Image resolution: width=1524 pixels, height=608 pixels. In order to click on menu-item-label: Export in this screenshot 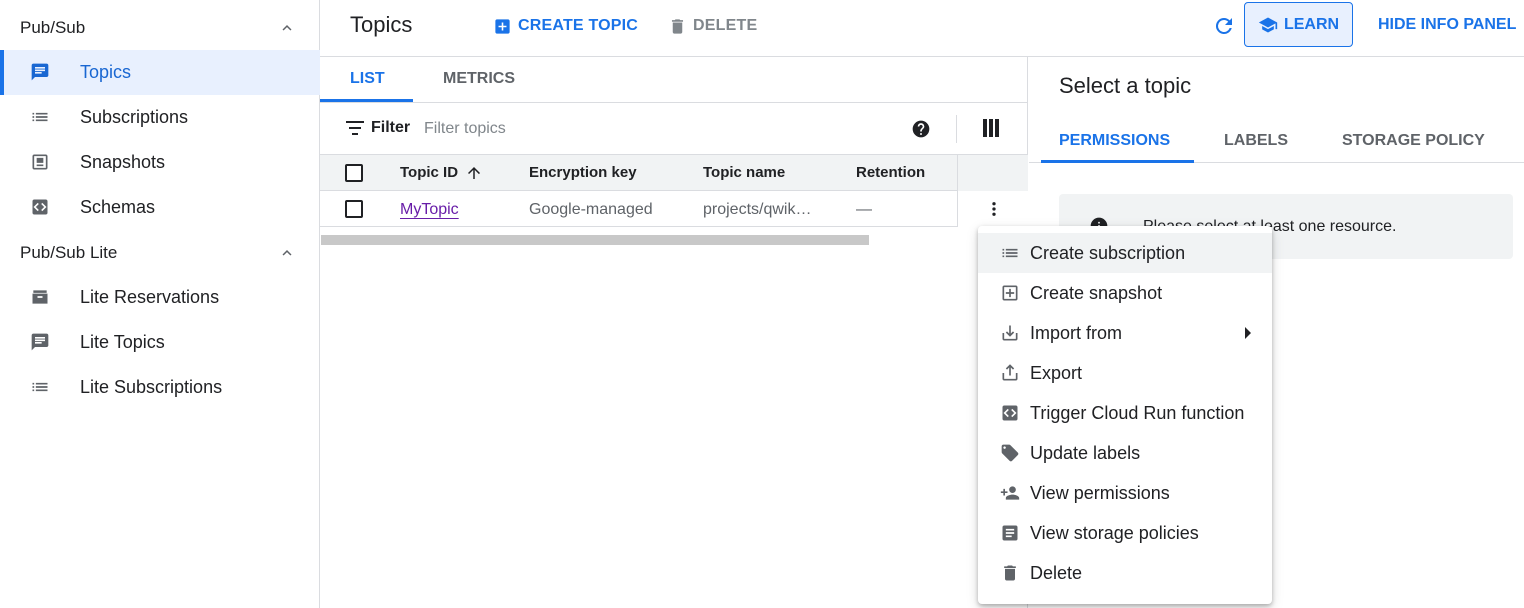, I will do `click(1056, 372)`.